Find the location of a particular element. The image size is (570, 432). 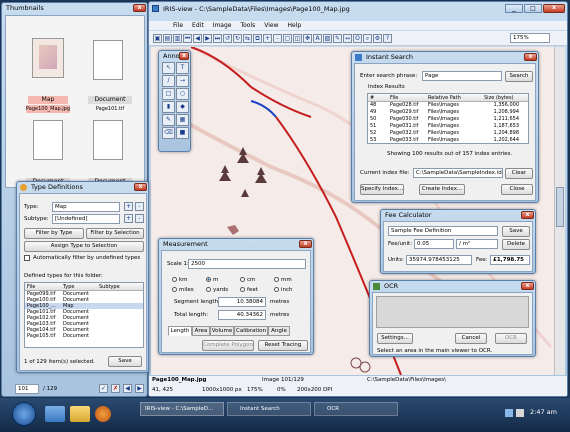

next-icon: ▶ is located at coordinates (207, 38).